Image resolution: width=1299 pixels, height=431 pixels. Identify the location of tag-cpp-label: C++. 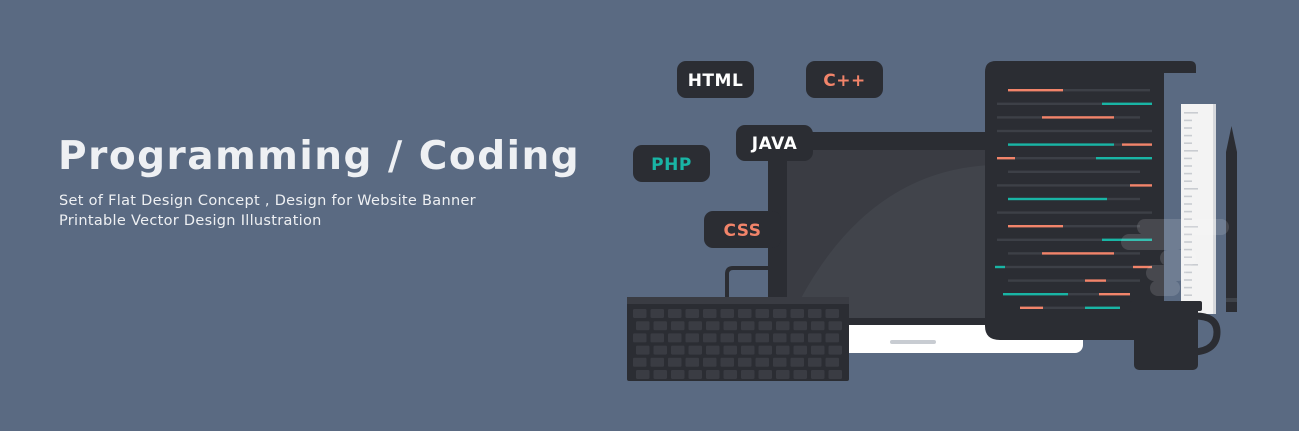
(844, 81).